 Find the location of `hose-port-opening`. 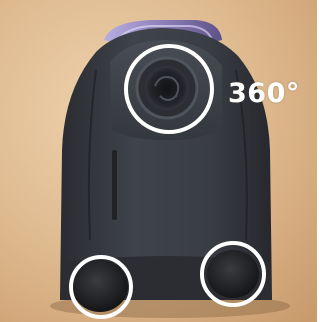

hose-port-opening is located at coordinates (167, 88).